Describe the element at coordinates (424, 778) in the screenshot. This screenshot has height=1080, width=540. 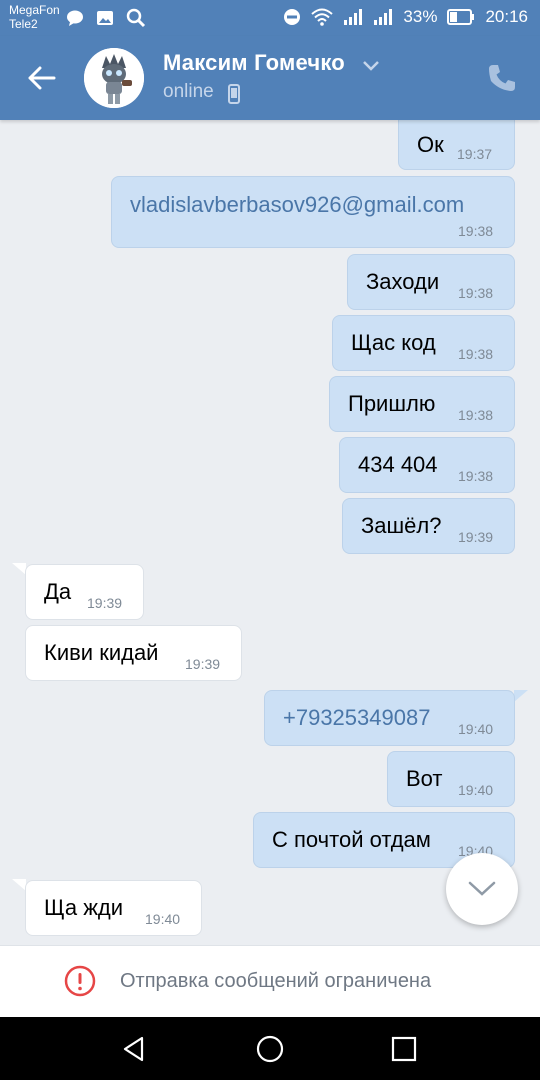
I see `message-text: Вот` at that location.